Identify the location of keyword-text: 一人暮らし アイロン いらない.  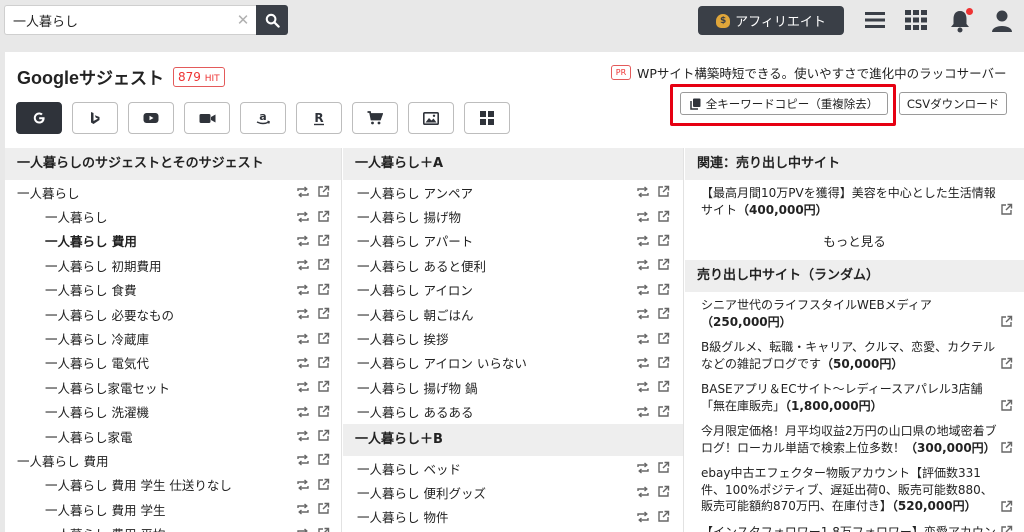
(489, 362).